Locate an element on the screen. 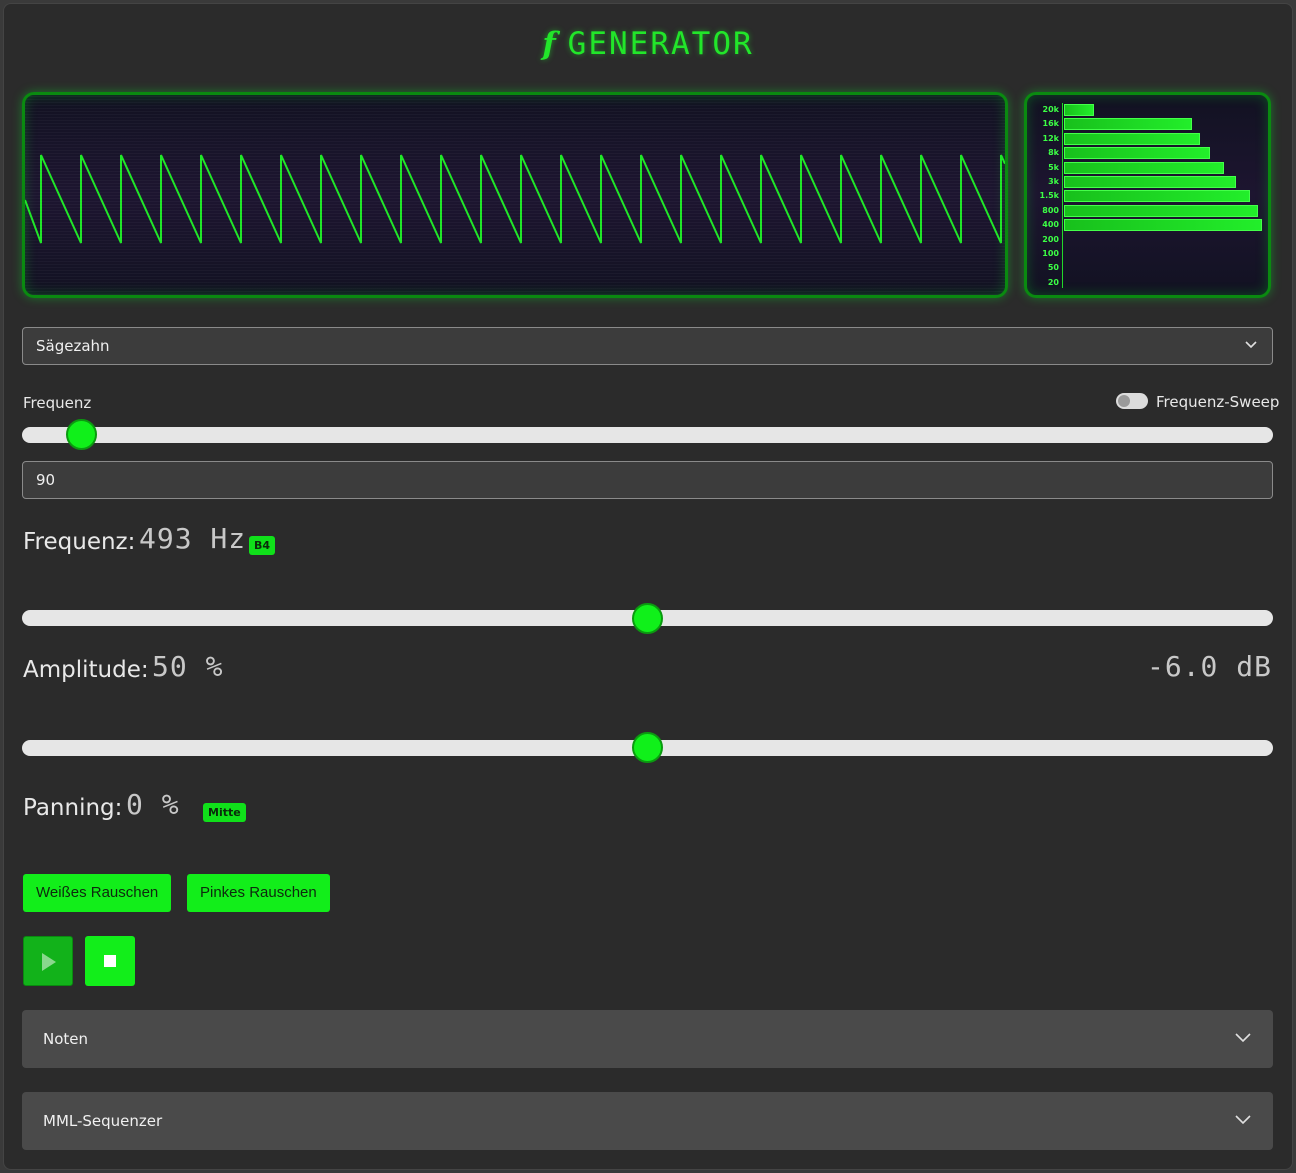  waveform-select-value: Sägezahn is located at coordinates (73, 346).